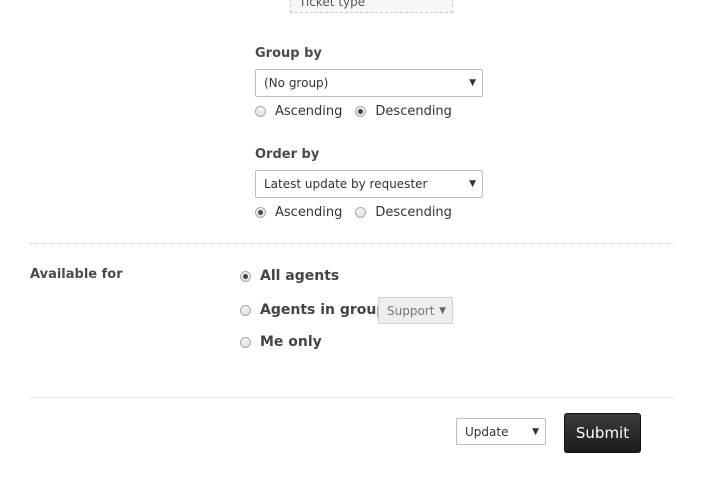 The height and width of the screenshot is (480, 718). What do you see at coordinates (332, 4) in the screenshot?
I see `ticket-type-chip-label: Ticket type` at bounding box center [332, 4].